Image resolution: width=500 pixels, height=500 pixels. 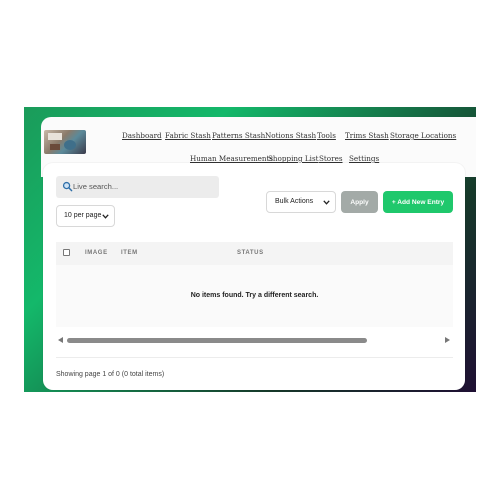 I want to click on add-new-entry-button: + Add New Entry, so click(x=418, y=202).